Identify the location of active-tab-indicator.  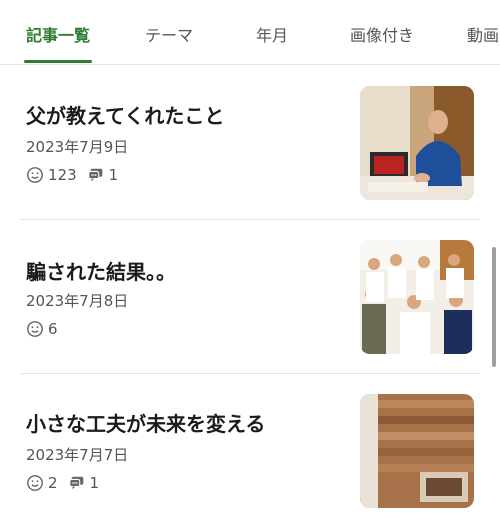
(58, 61).